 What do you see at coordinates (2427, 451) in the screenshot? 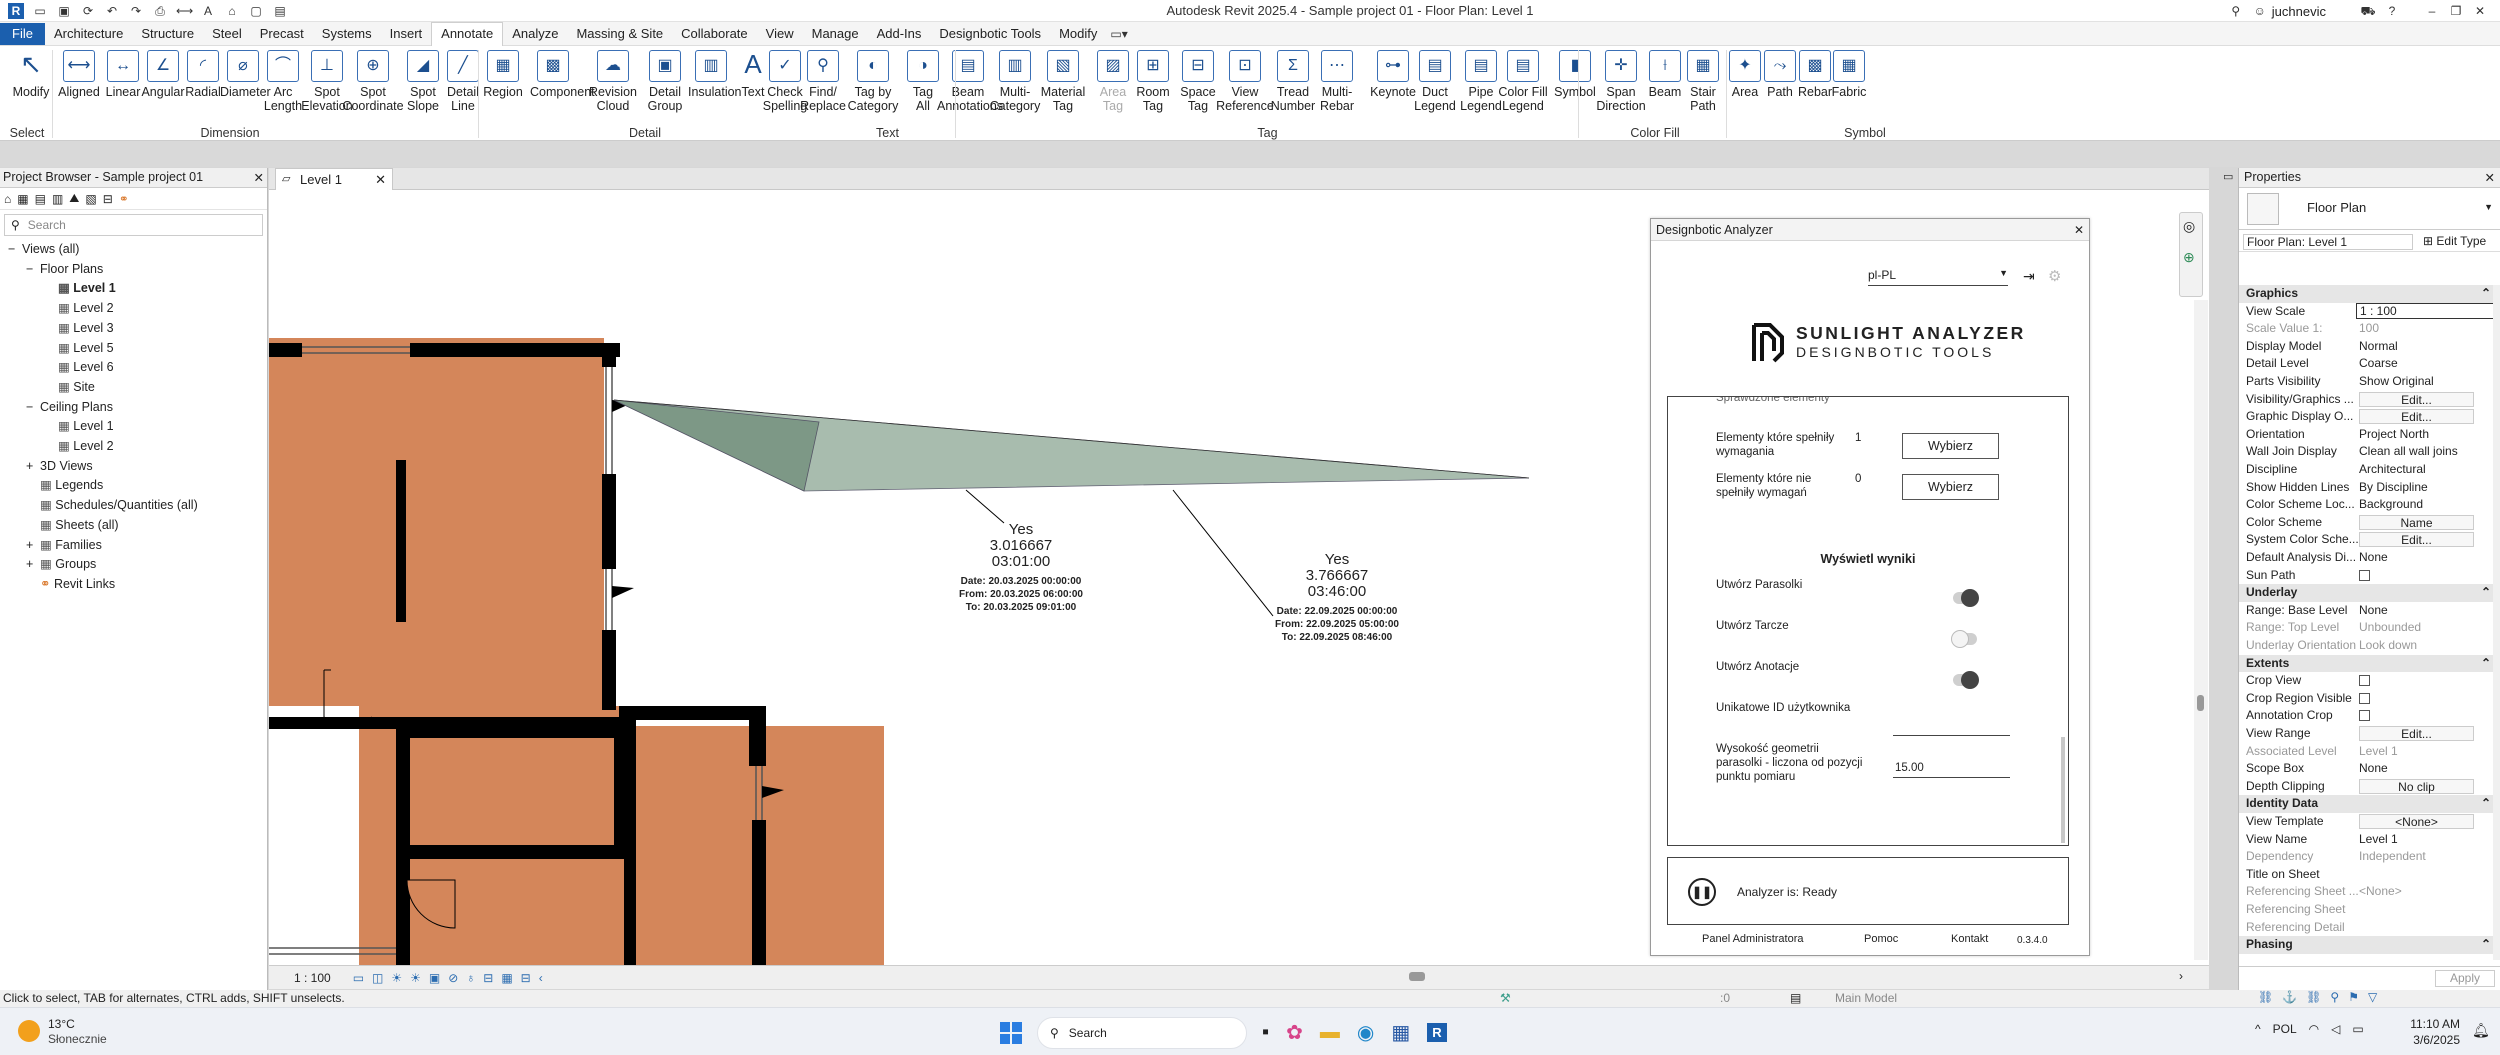
I see `prop-value: Clean all wall joins` at bounding box center [2427, 451].